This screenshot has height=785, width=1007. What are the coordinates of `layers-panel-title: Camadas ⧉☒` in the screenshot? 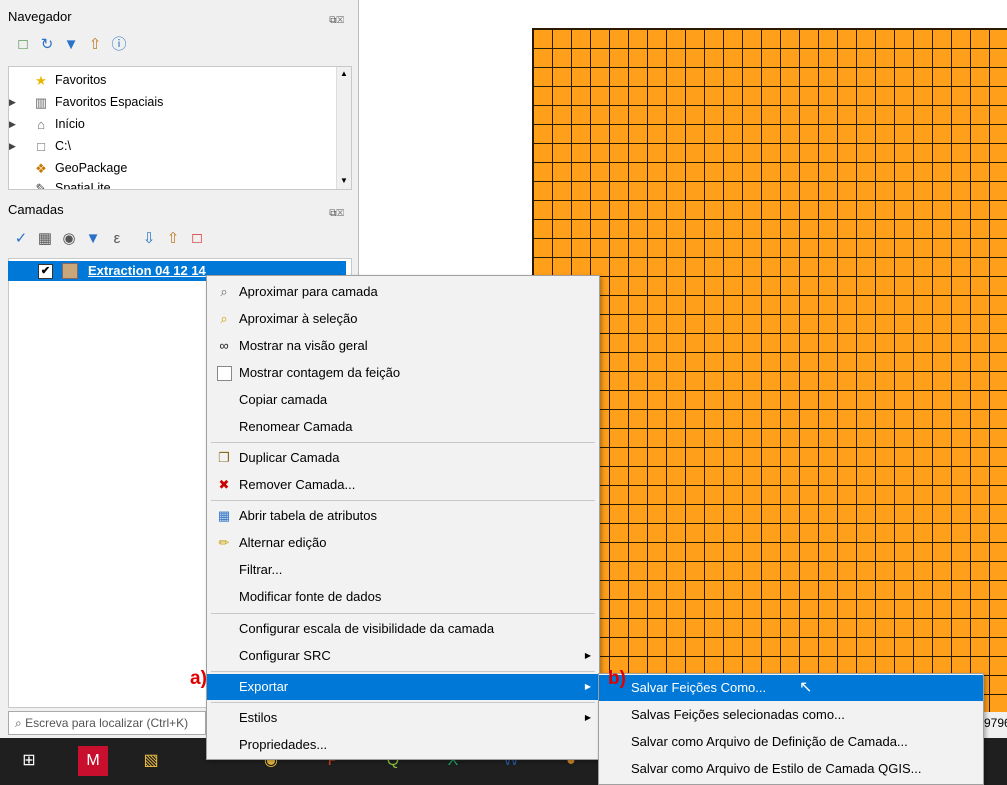 It's located at (176, 210).